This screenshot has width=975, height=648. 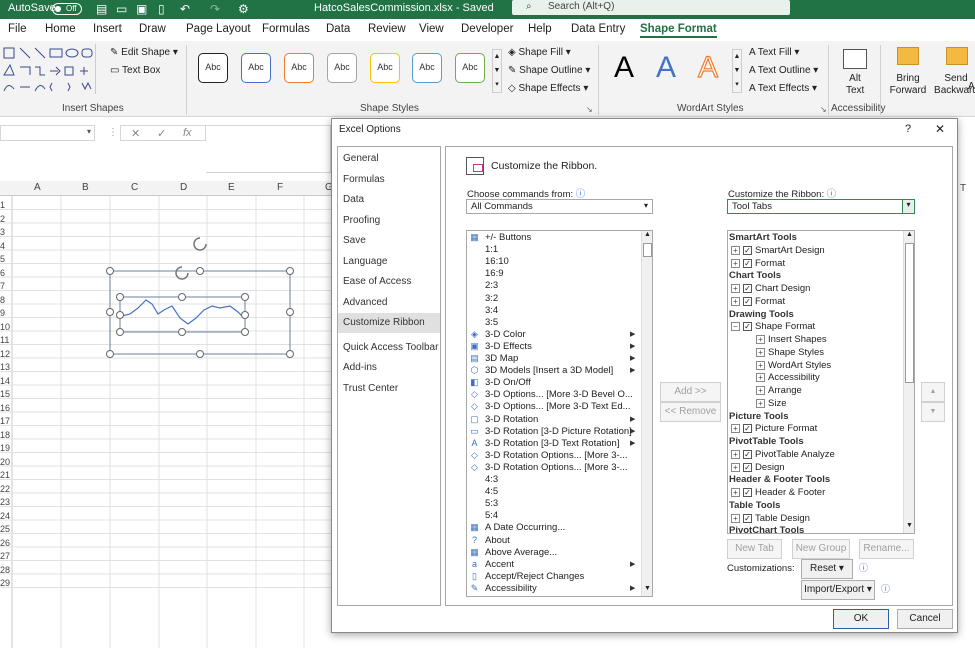 I want to click on row-header: 26, so click(x=5, y=543).